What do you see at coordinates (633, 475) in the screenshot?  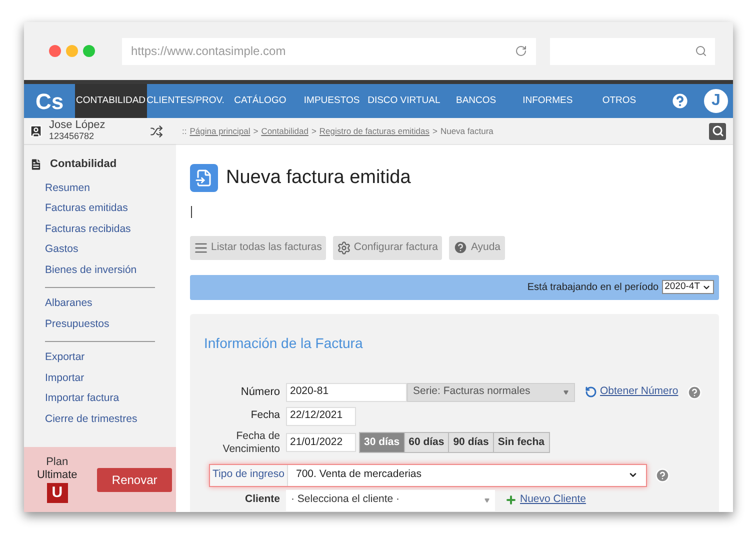 I see `chevron-icon` at bounding box center [633, 475].